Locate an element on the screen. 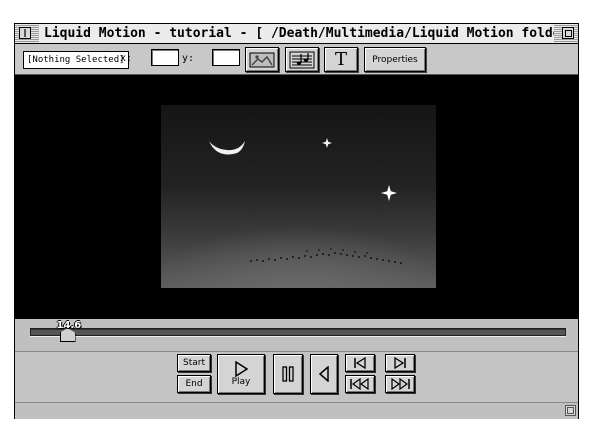 This screenshot has height=445, width=615. step-back-icon is located at coordinates (323, 374).